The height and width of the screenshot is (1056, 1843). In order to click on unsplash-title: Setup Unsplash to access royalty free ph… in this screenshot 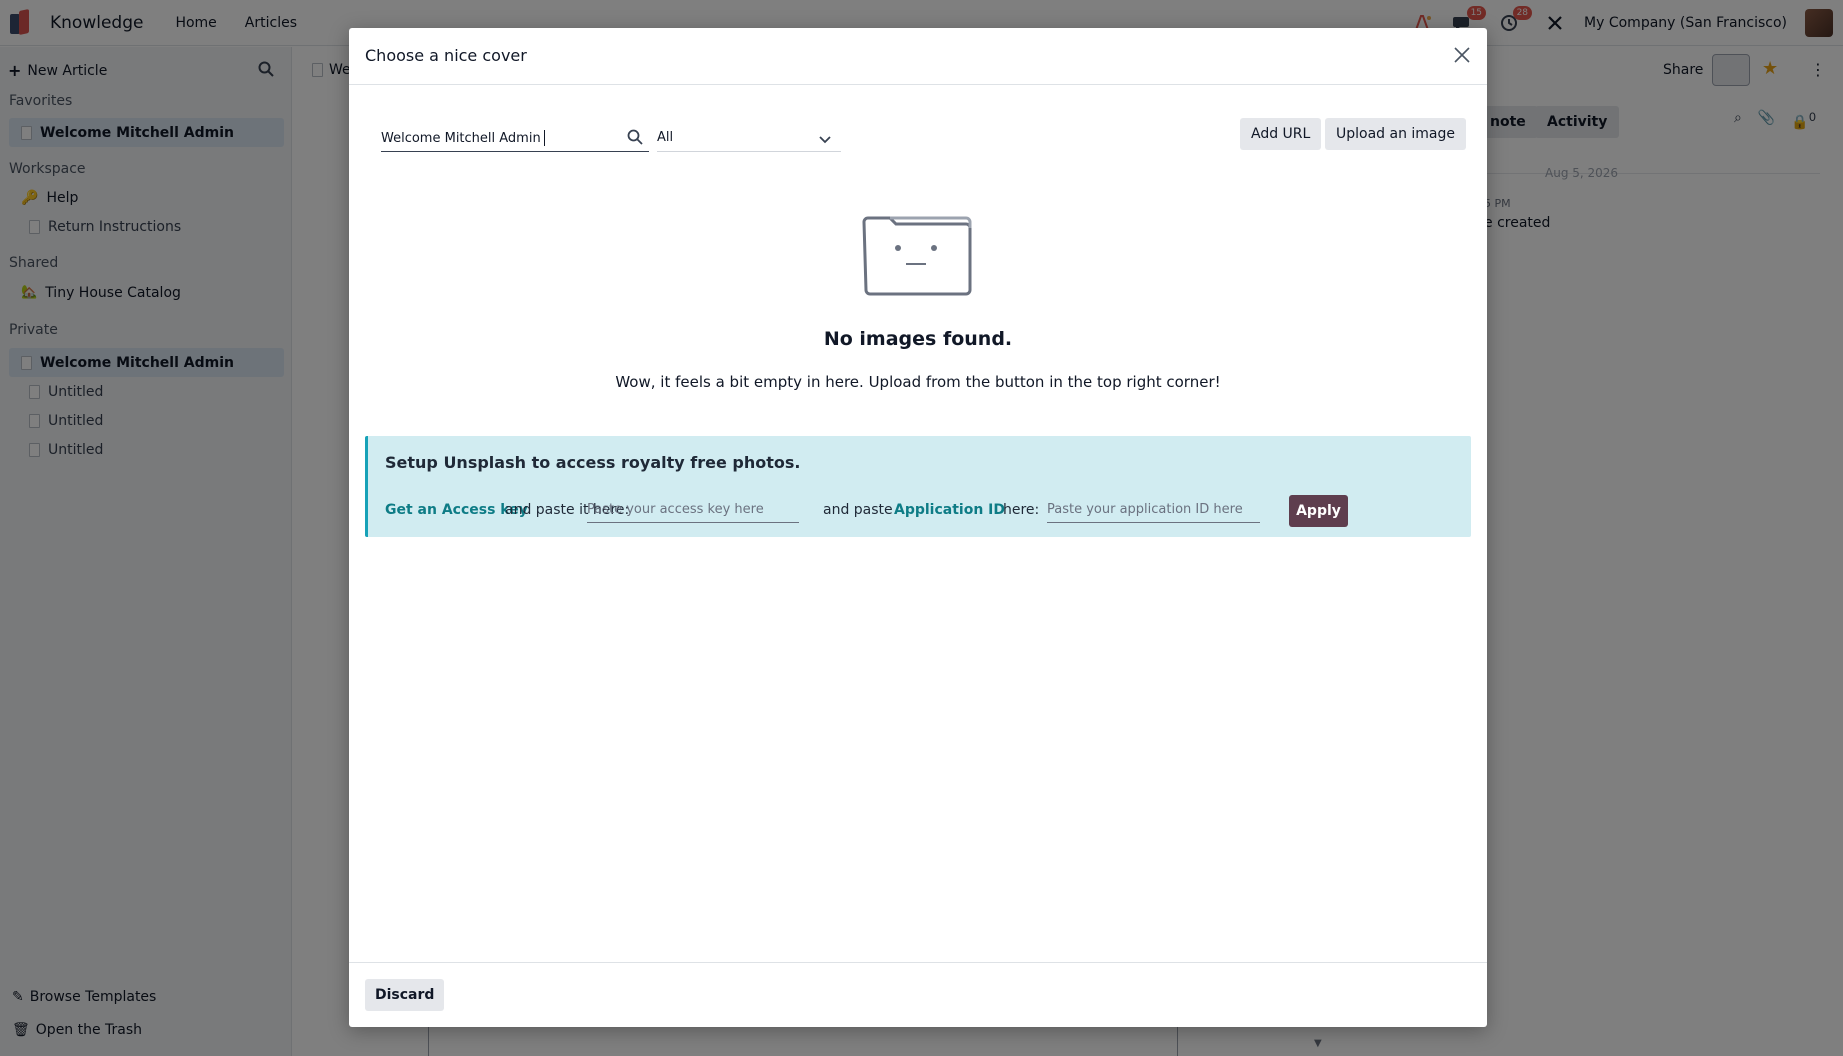, I will do `click(593, 462)`.